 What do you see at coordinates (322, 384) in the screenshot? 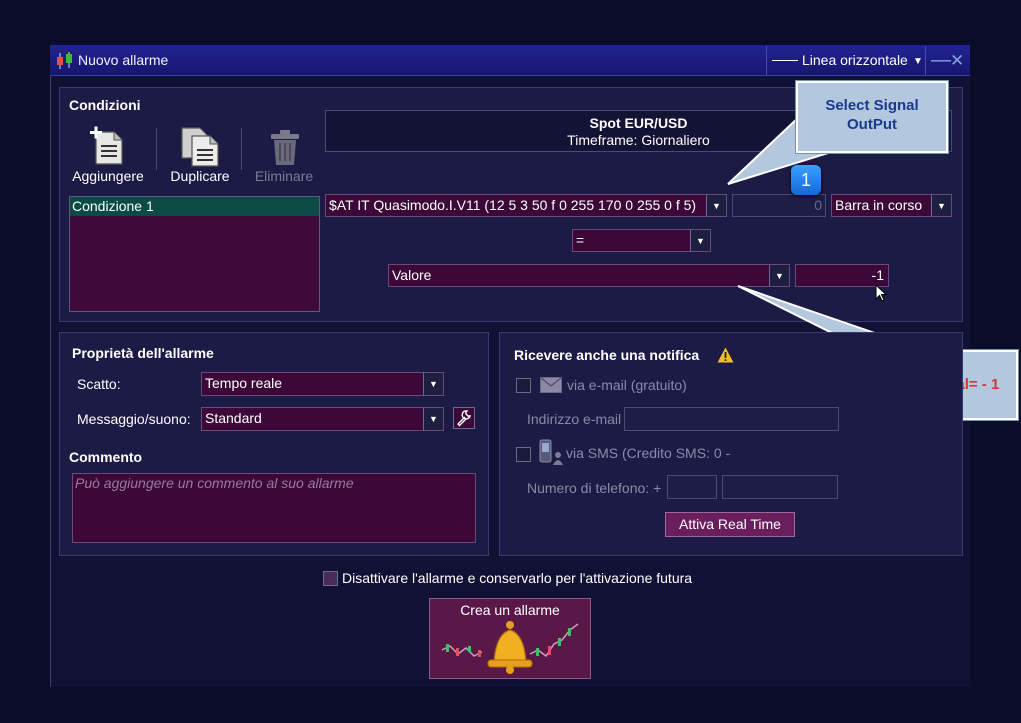
I see `trigger-select: Tempo reale ▼` at bounding box center [322, 384].